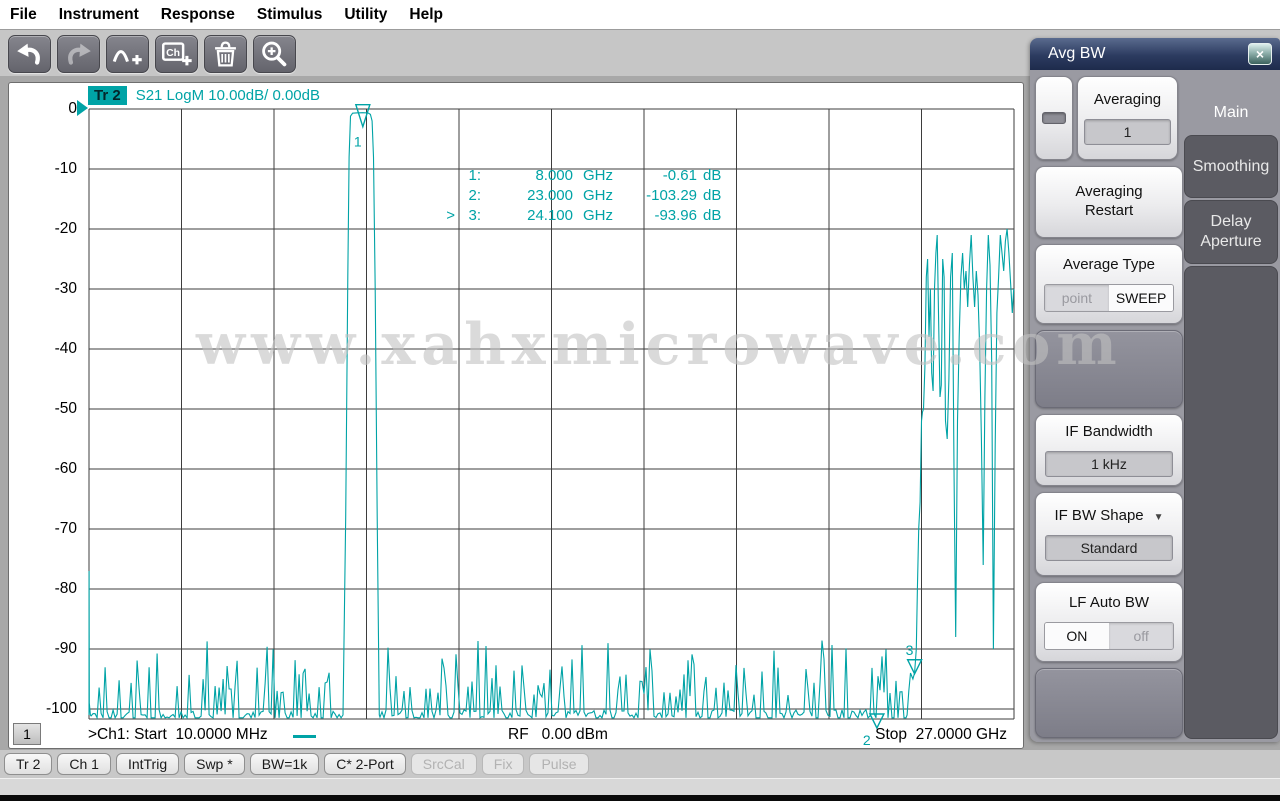 This screenshot has height=801, width=1280. I want to click on menu-instrument: Instrument, so click(99, 15).